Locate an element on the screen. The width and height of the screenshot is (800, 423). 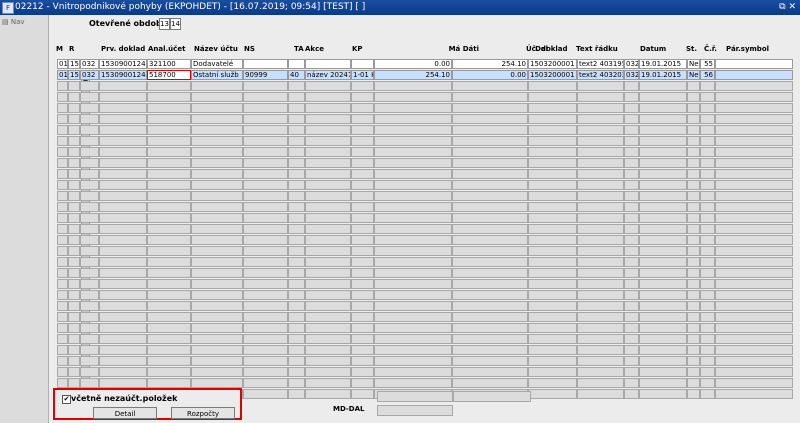
table-cell: 19.01.2015 is located at coordinates (663, 75).